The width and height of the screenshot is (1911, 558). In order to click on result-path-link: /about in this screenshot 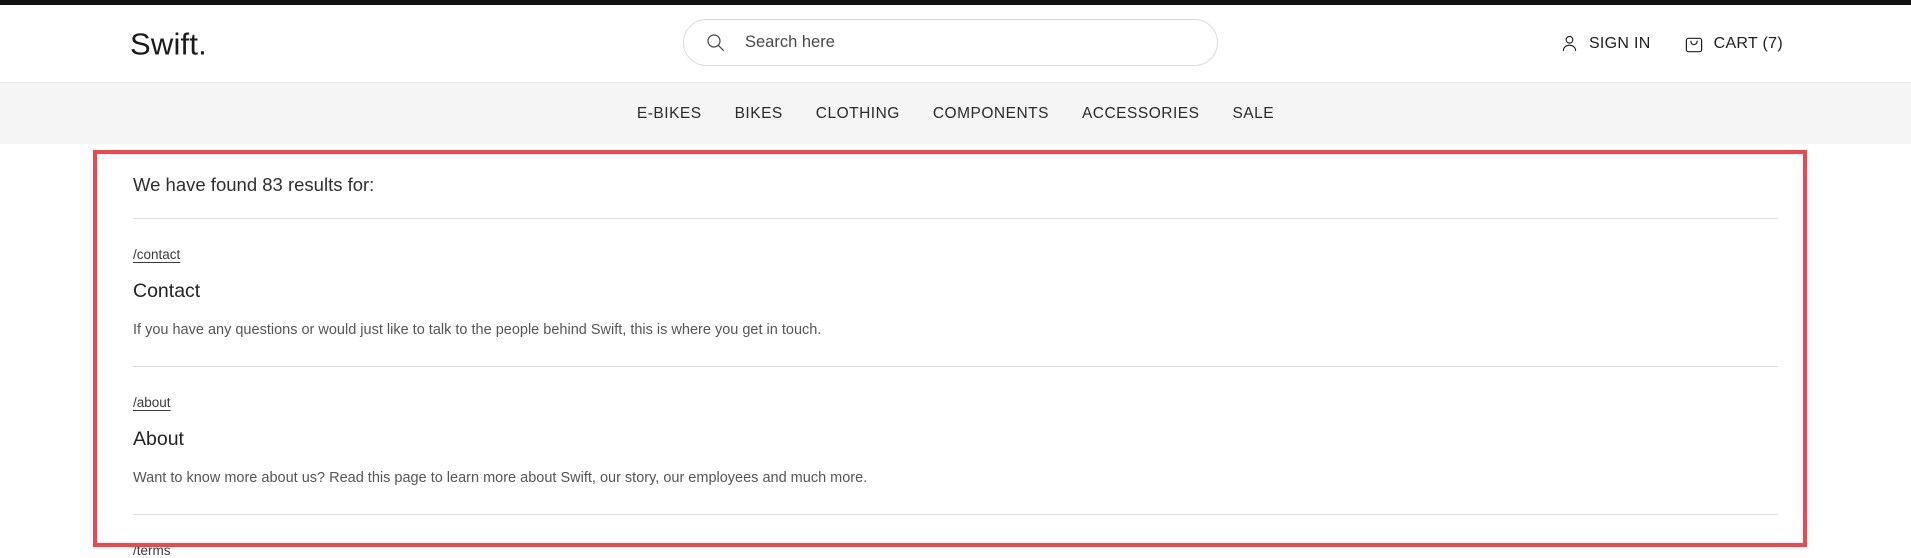, I will do `click(152, 403)`.